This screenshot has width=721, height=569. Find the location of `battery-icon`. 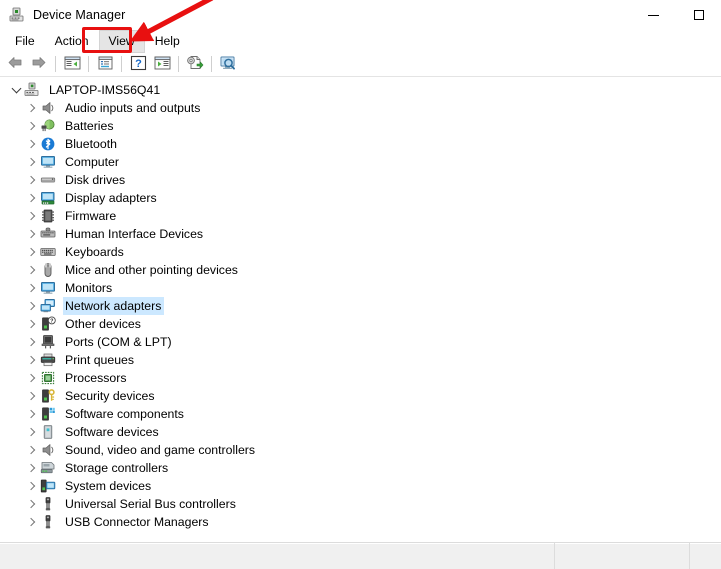

battery-icon is located at coordinates (48, 126).